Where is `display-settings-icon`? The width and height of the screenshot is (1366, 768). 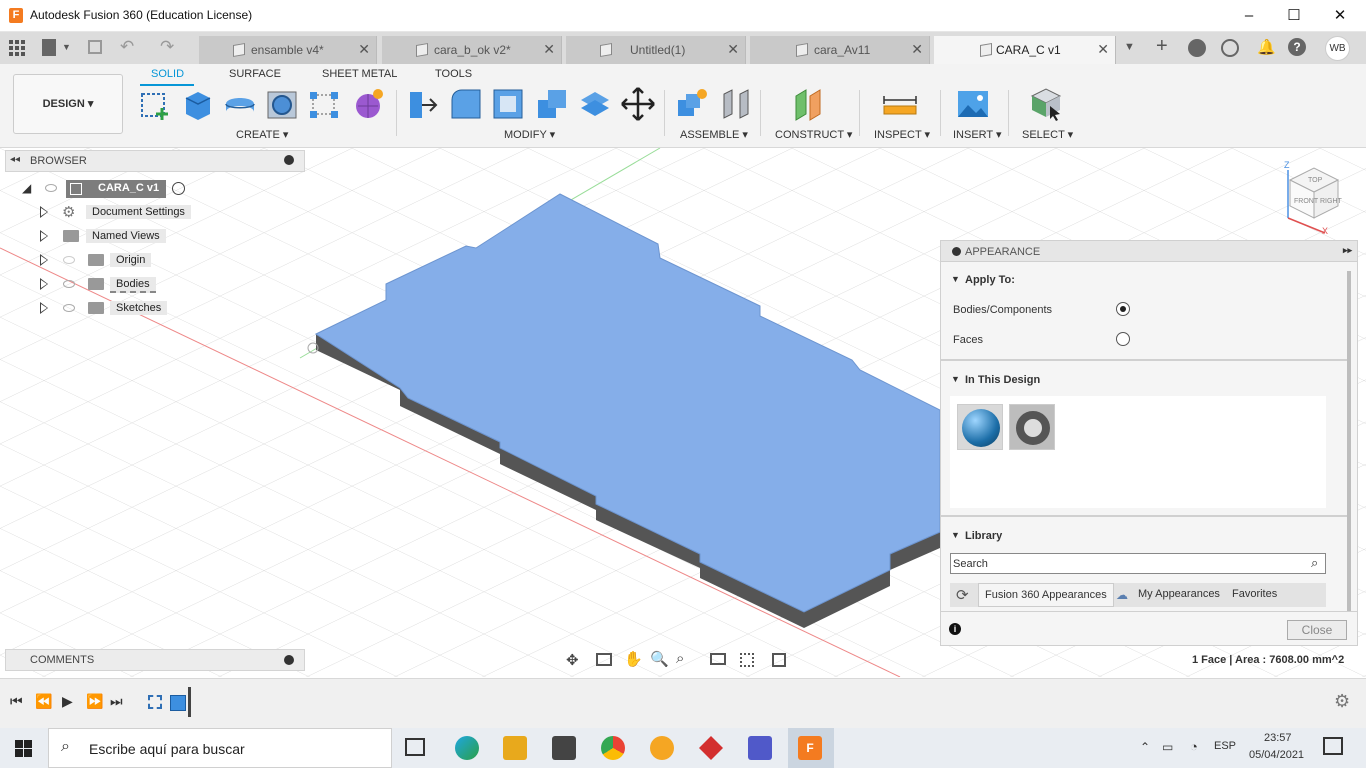
display-settings-icon is located at coordinates (718, 659).